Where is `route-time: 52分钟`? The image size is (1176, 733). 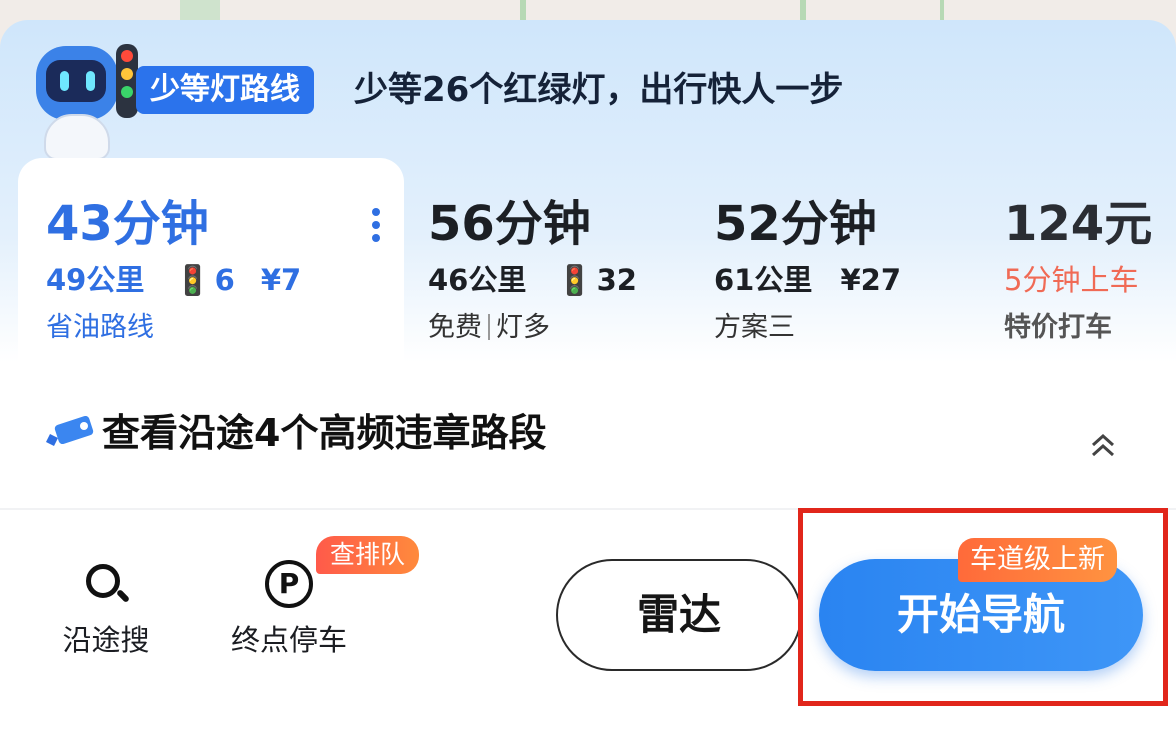
route-time: 52分钟 is located at coordinates (795, 224).